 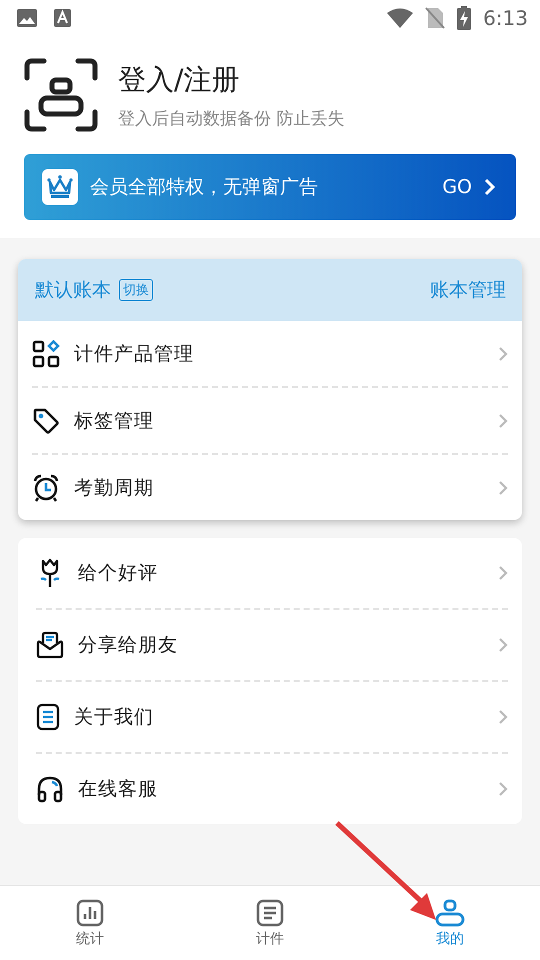 I want to click on login-title: 登入/注册, so click(x=231, y=79).